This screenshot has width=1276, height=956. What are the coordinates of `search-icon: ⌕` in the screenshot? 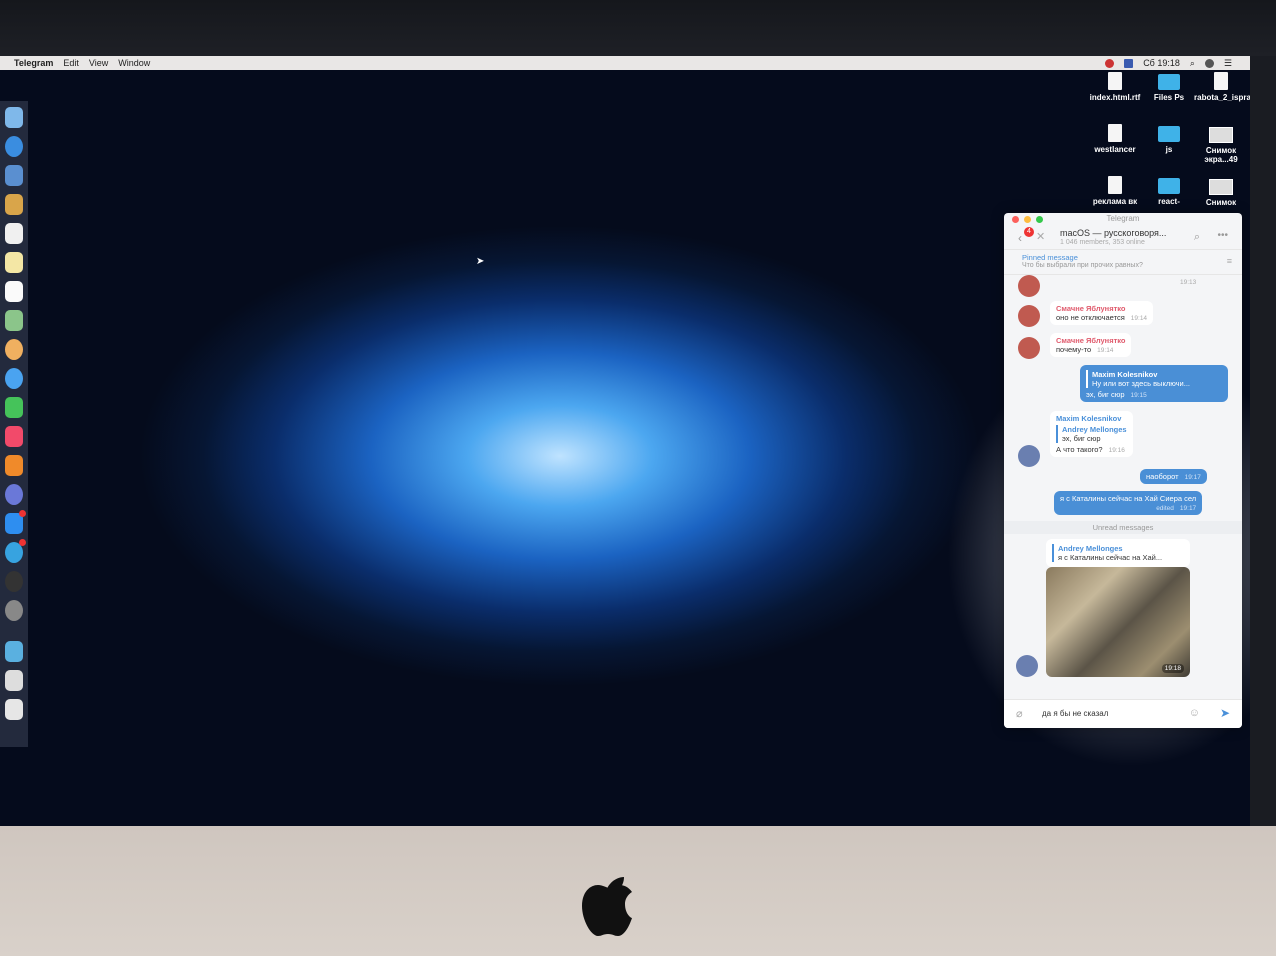 It's located at (1197, 237).